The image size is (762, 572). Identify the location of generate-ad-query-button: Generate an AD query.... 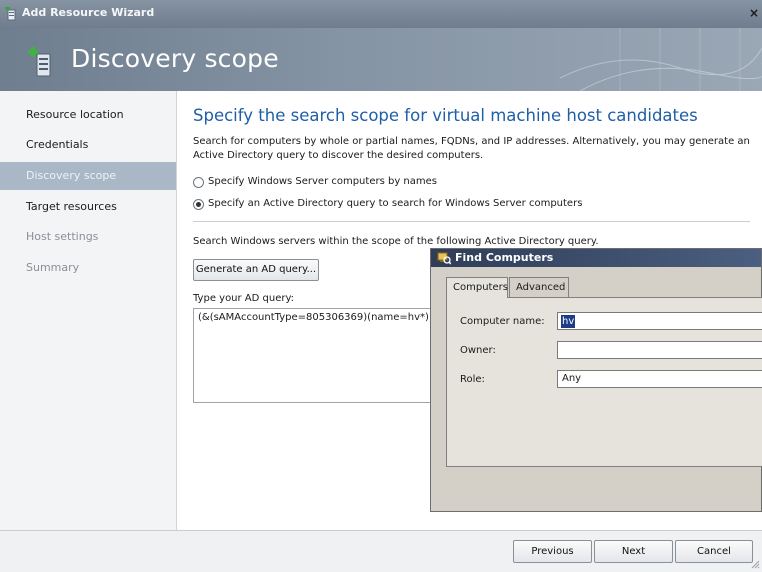
(256, 270).